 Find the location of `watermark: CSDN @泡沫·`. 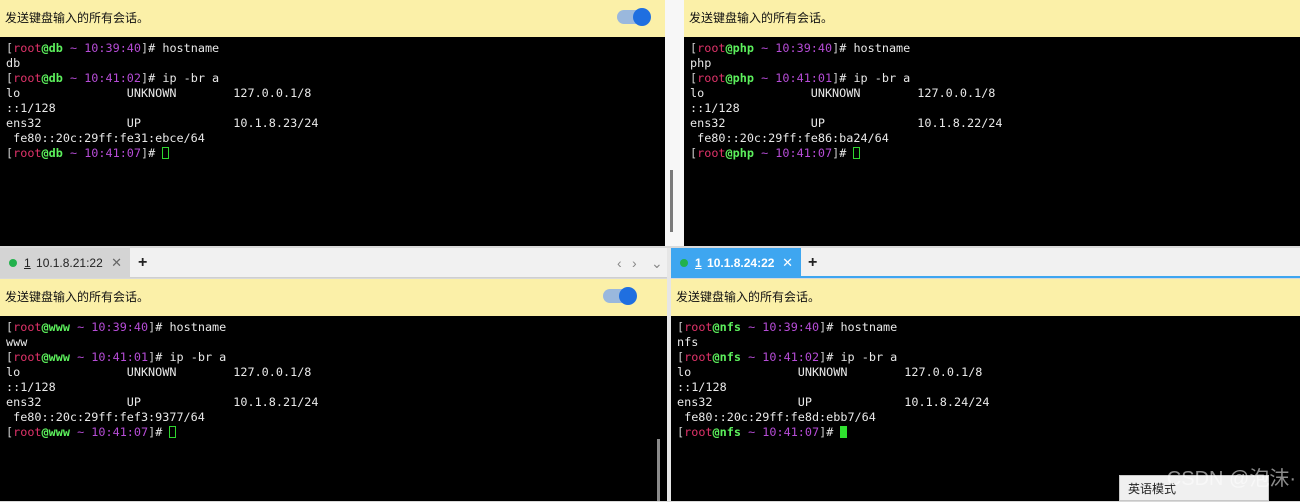

watermark: CSDN @泡沫· is located at coordinates (1231, 479).